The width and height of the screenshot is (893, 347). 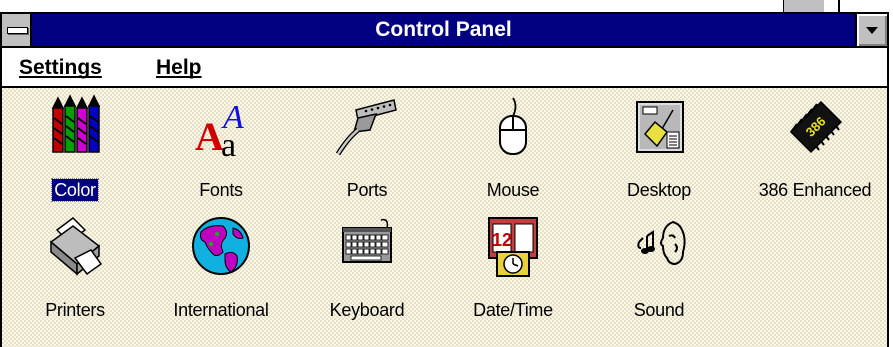 I want to click on menu-settings: Settings, so click(x=60, y=68).